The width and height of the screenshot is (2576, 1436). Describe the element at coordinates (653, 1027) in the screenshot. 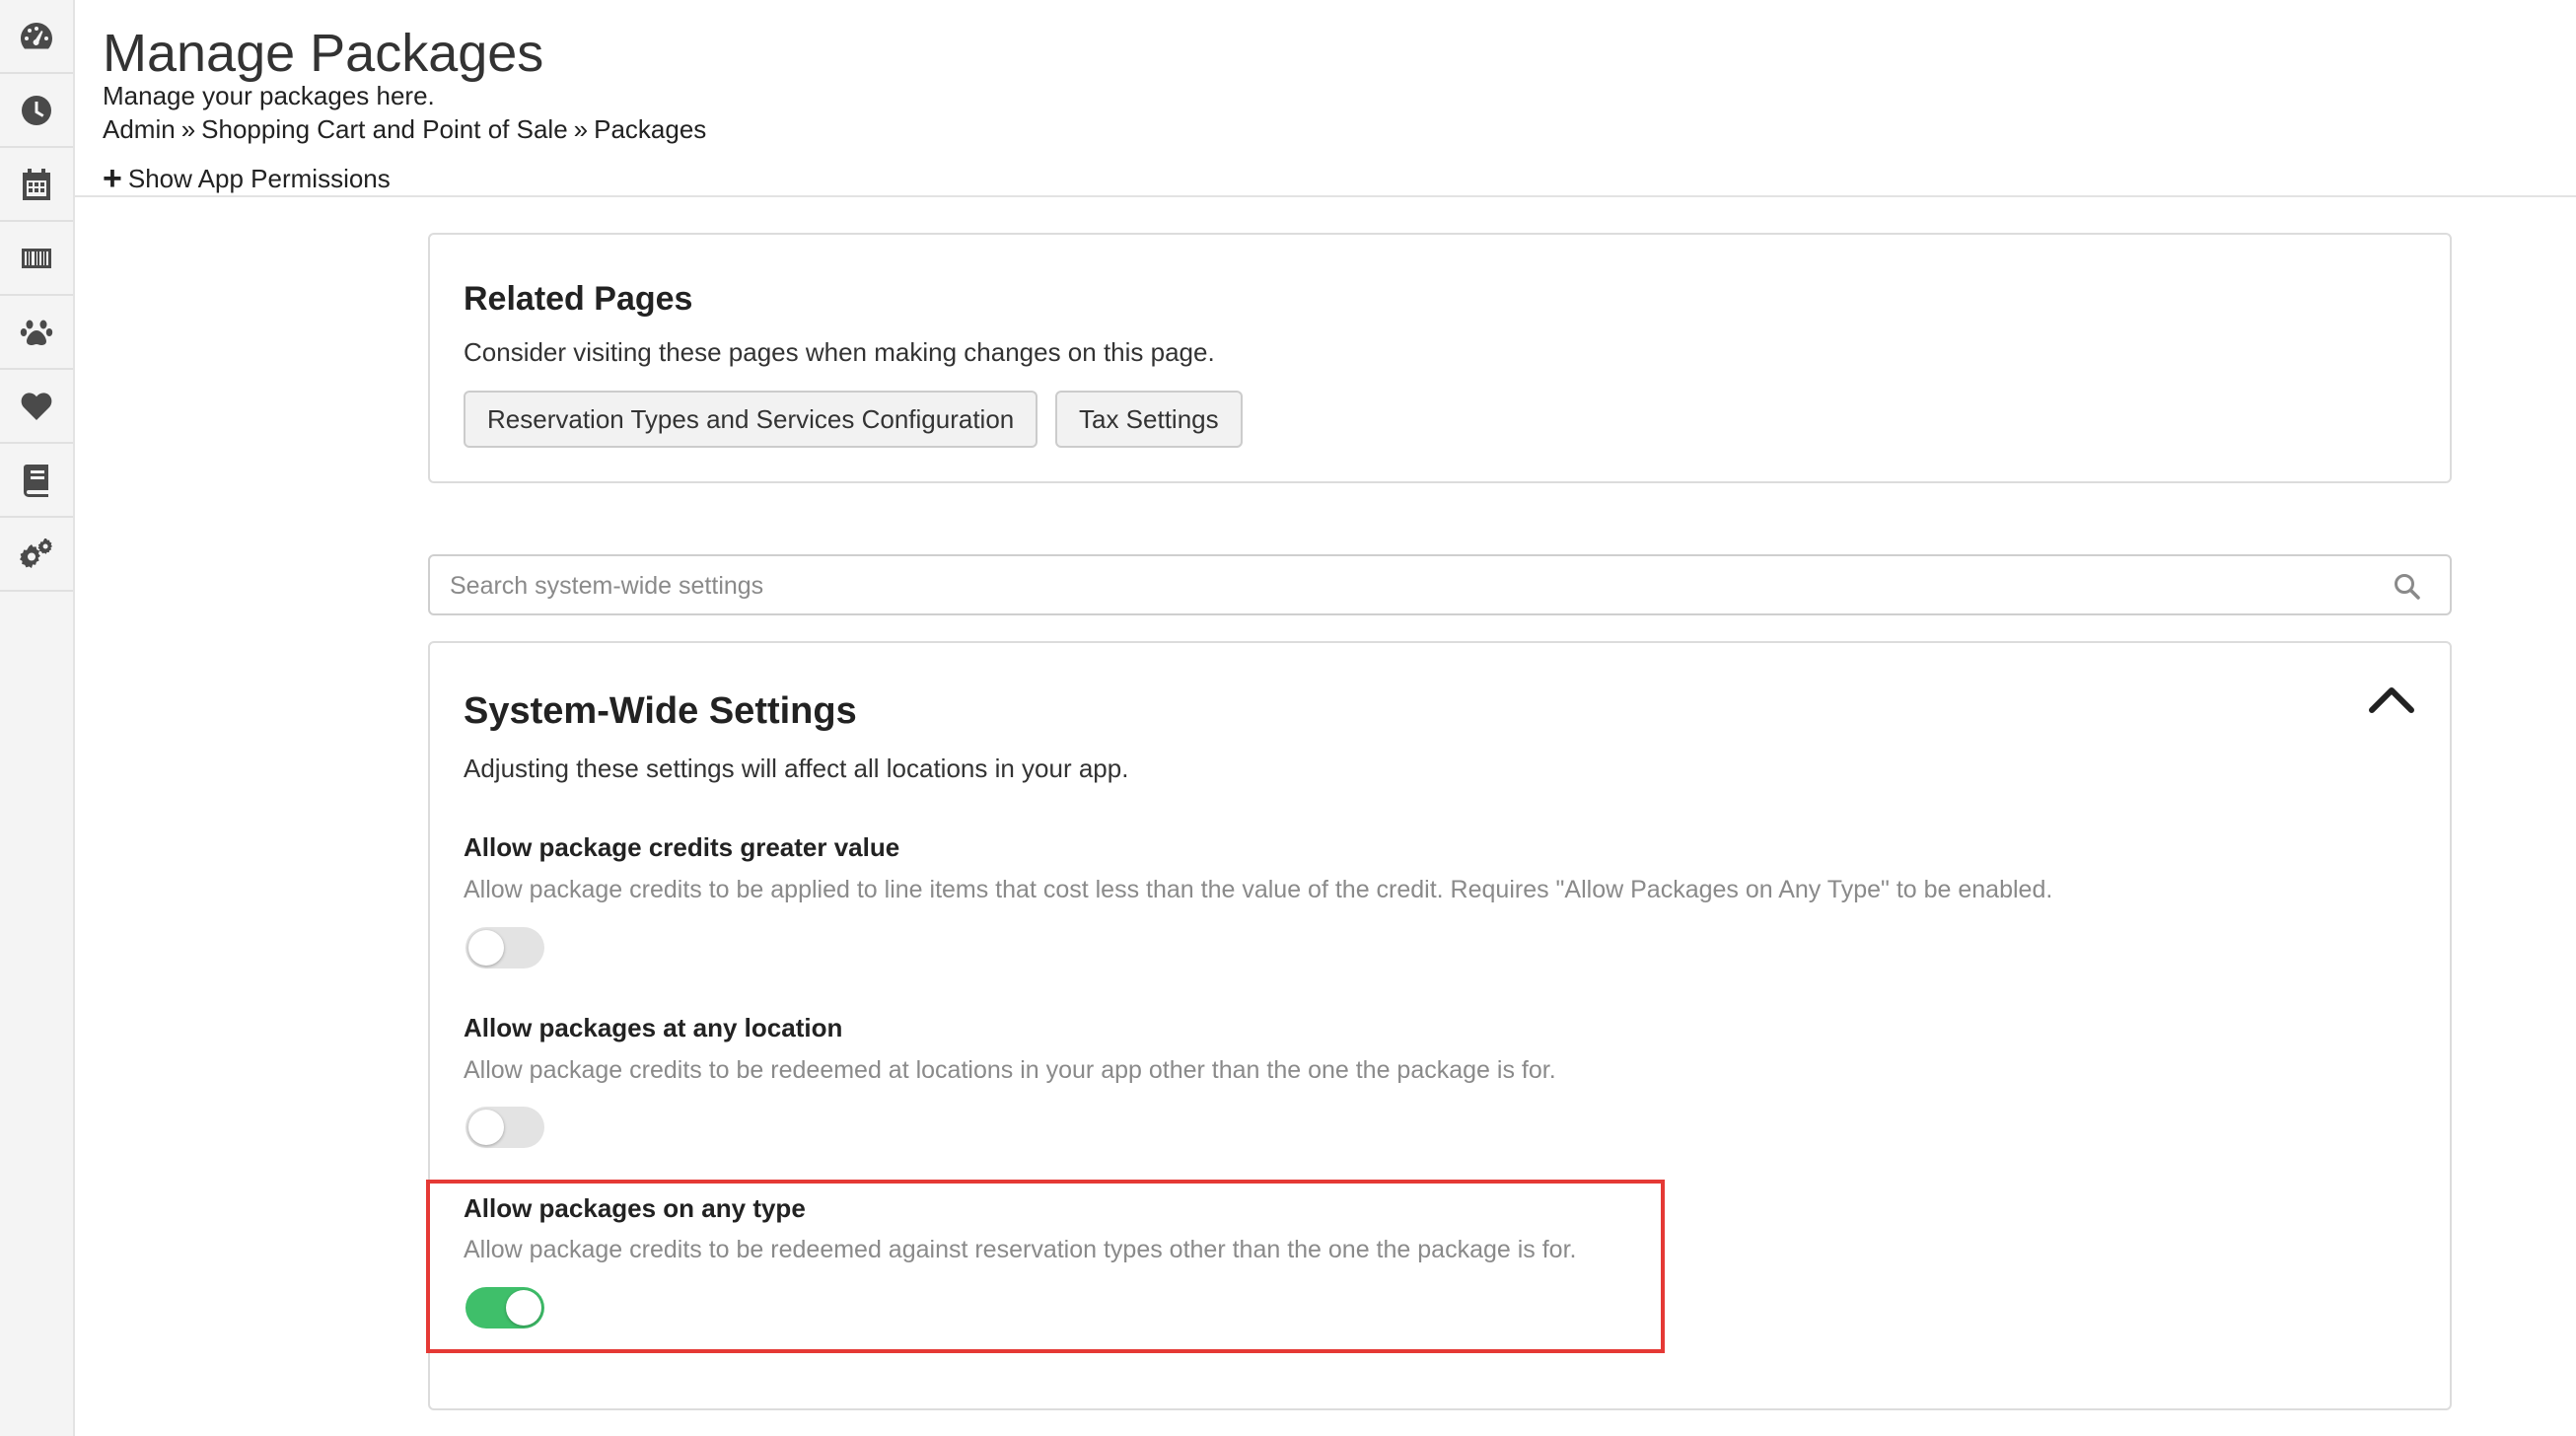

I see `setting-title-any-location: Allow packages at any location` at that location.